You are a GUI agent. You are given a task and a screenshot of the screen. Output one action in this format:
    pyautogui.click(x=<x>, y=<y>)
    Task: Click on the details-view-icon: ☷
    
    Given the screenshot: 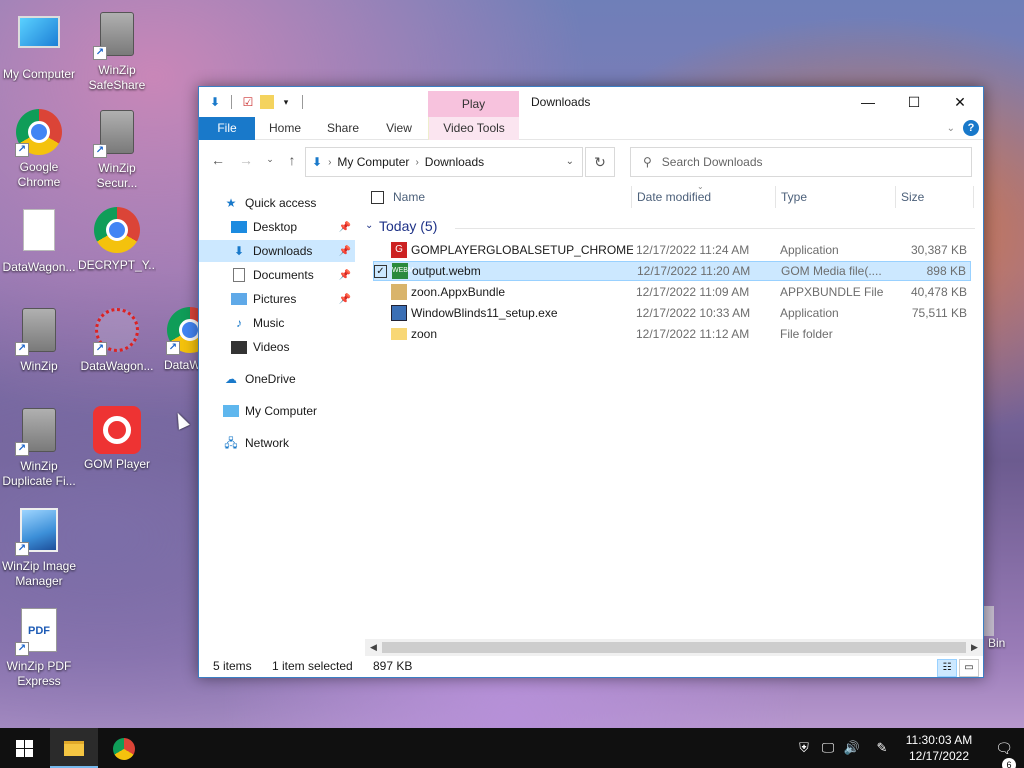 What is the action you would take?
    pyautogui.click(x=947, y=668)
    